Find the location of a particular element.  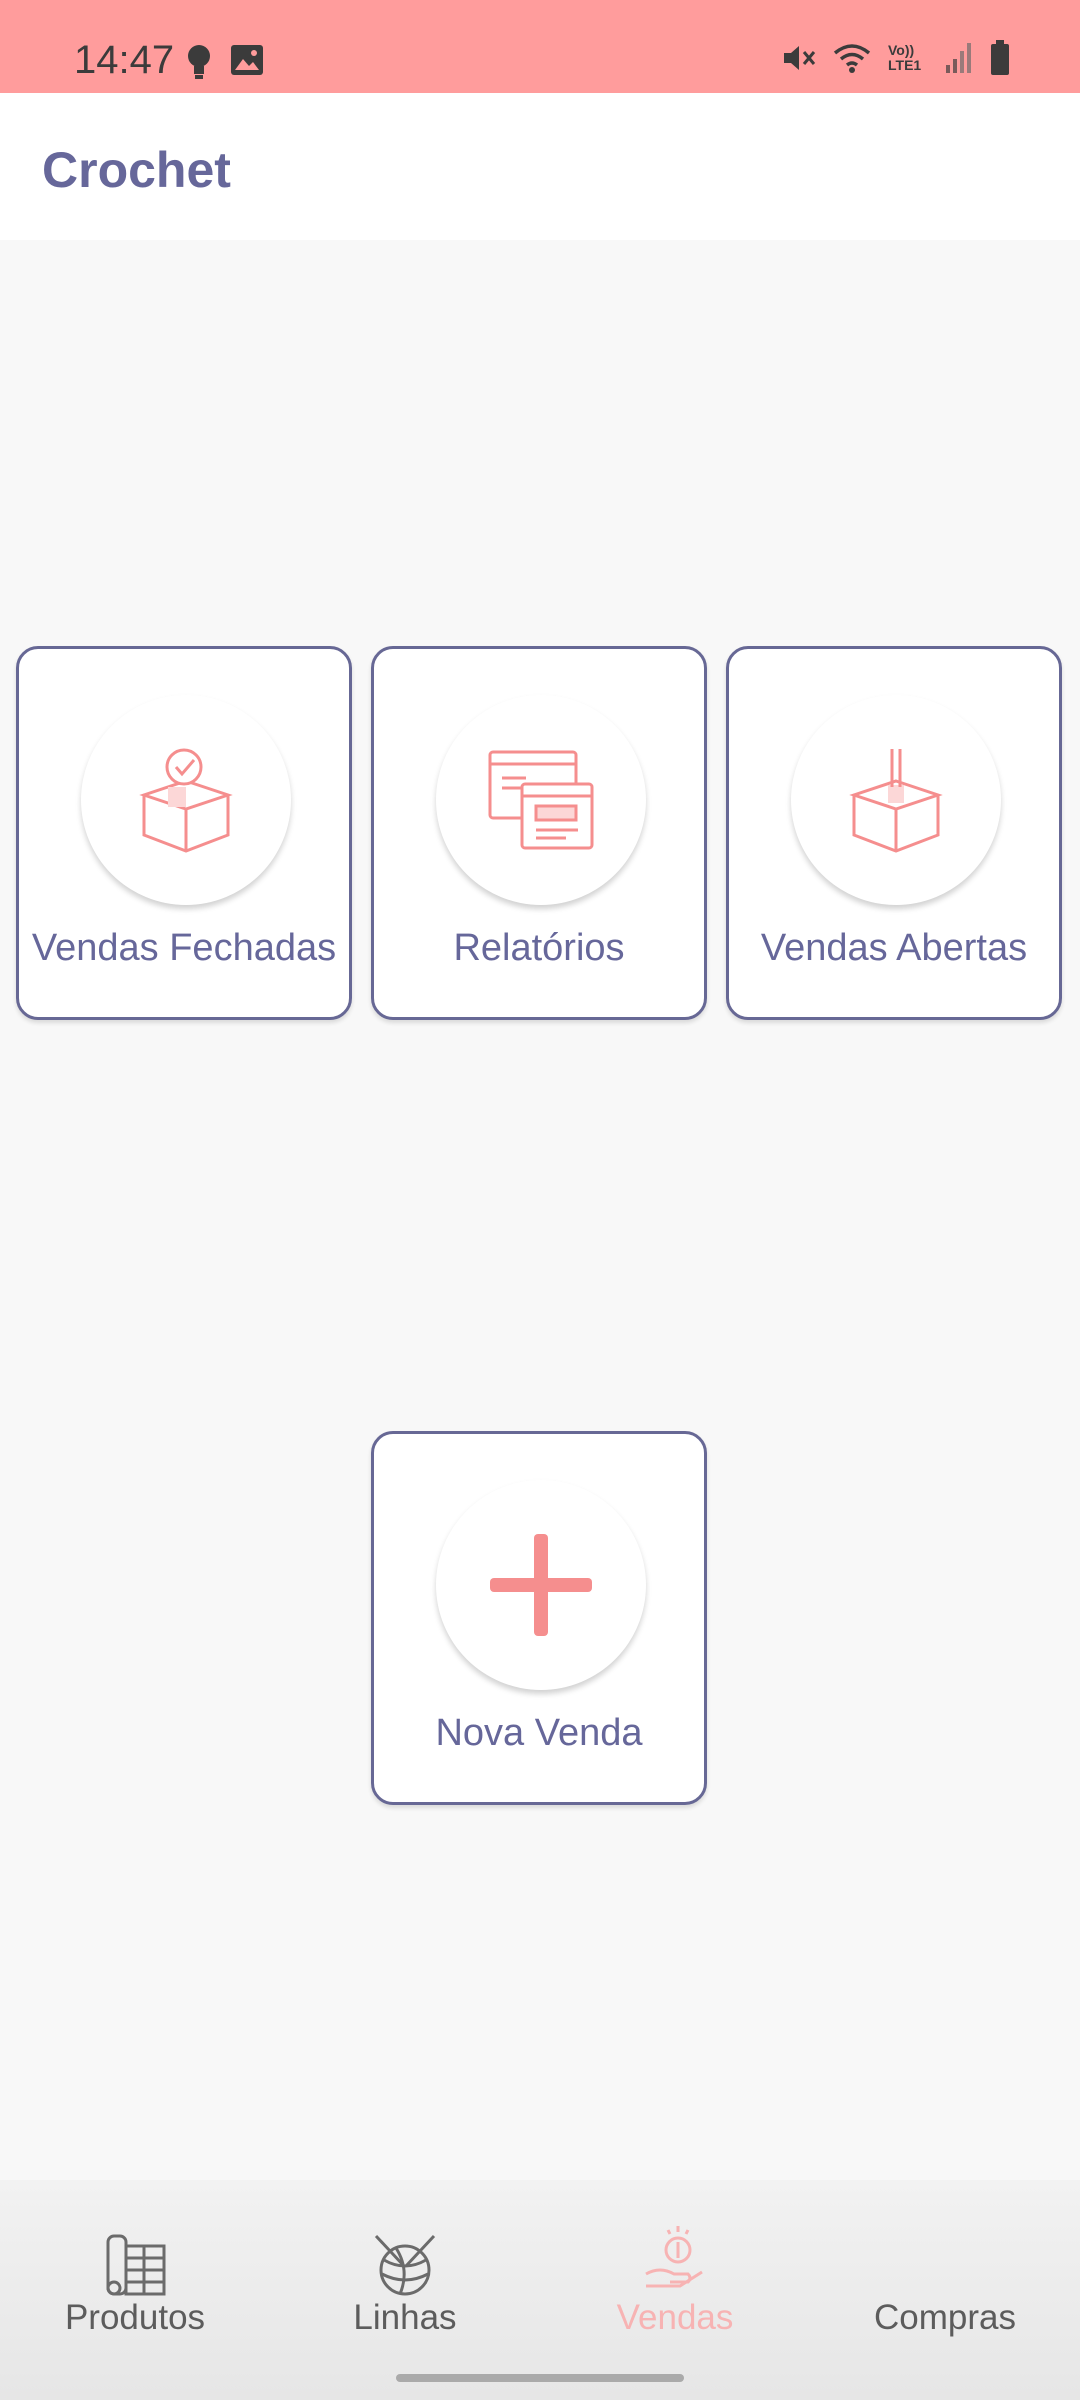

nav-label-produtos: Produtos is located at coordinates (135, 2317).